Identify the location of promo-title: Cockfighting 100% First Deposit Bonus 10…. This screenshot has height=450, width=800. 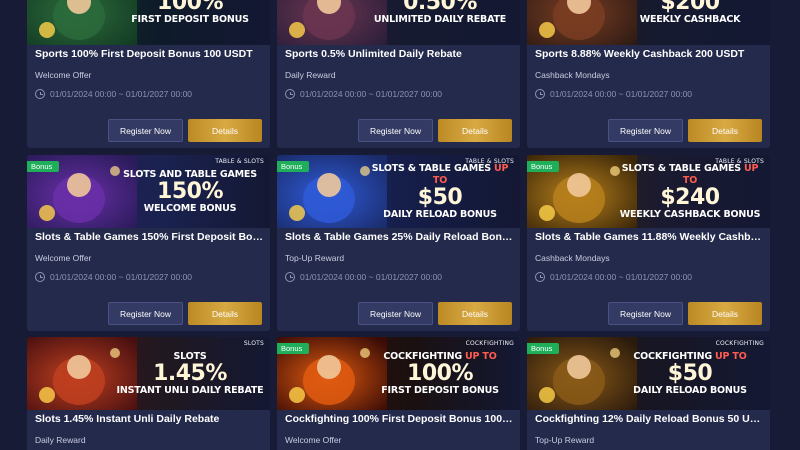
(399, 419).